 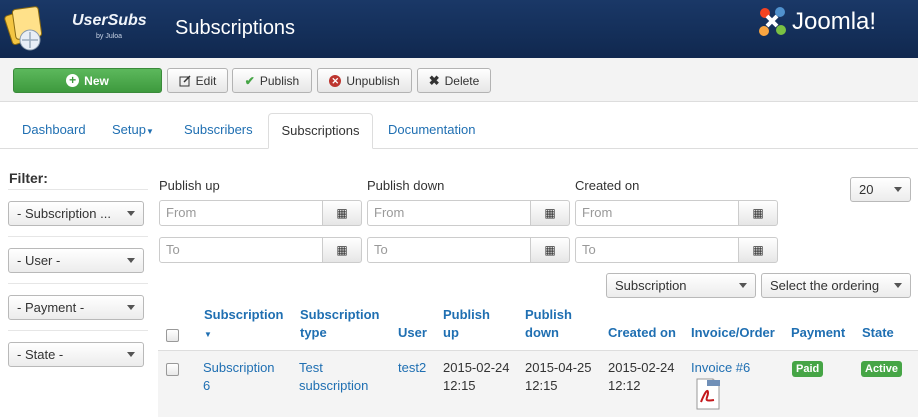 I want to click on publish-down-label: Publish down, so click(x=406, y=185).